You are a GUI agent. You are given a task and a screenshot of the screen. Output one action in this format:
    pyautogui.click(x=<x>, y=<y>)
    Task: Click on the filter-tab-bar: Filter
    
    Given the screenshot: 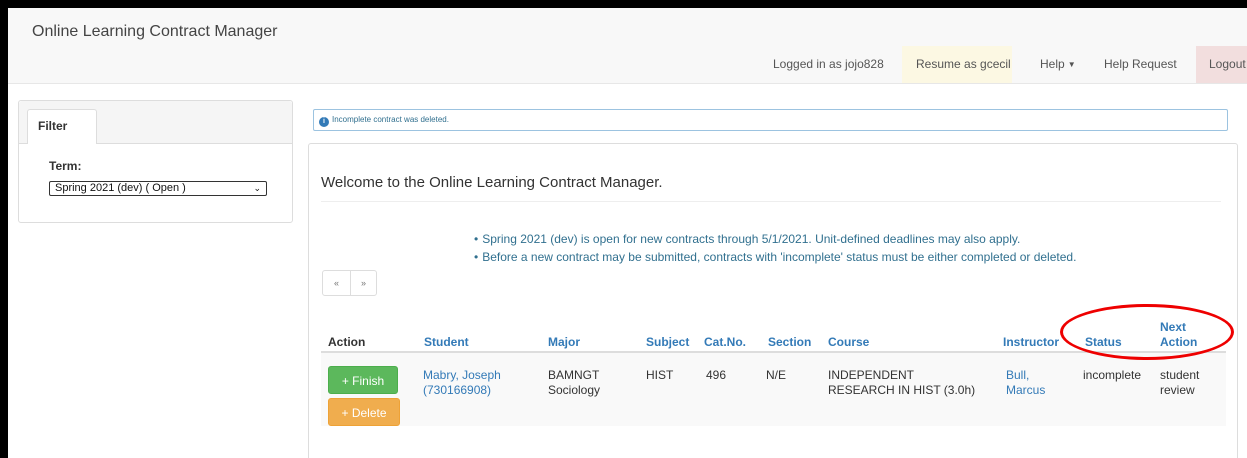 What is the action you would take?
    pyautogui.click(x=155, y=122)
    